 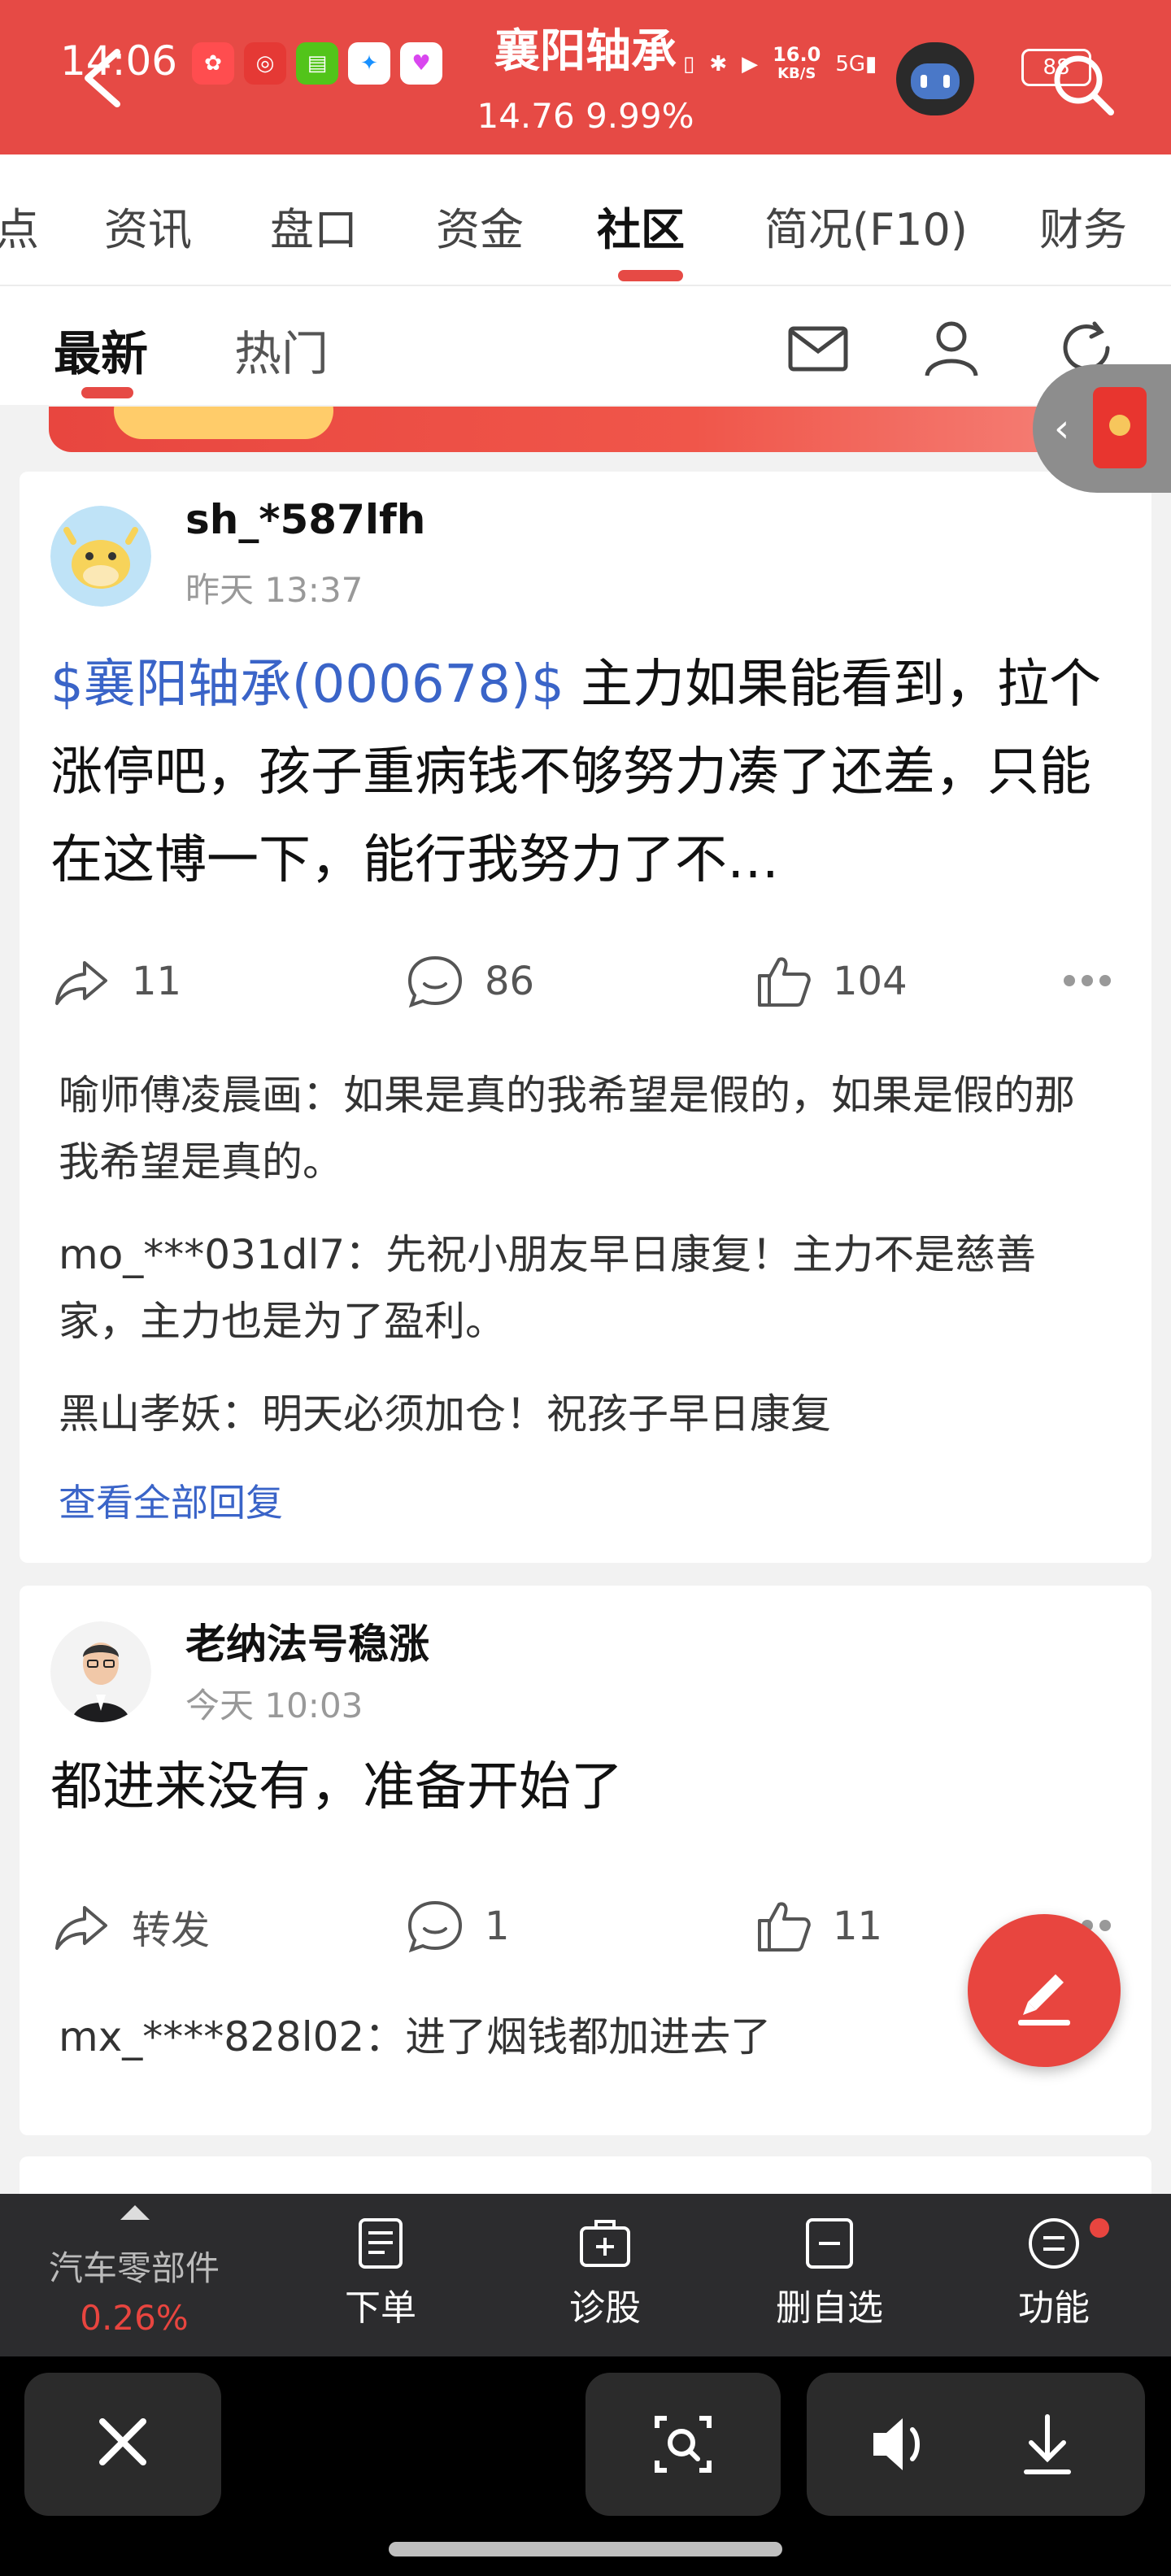 I want to click on media-controls, so click(x=976, y=2444).